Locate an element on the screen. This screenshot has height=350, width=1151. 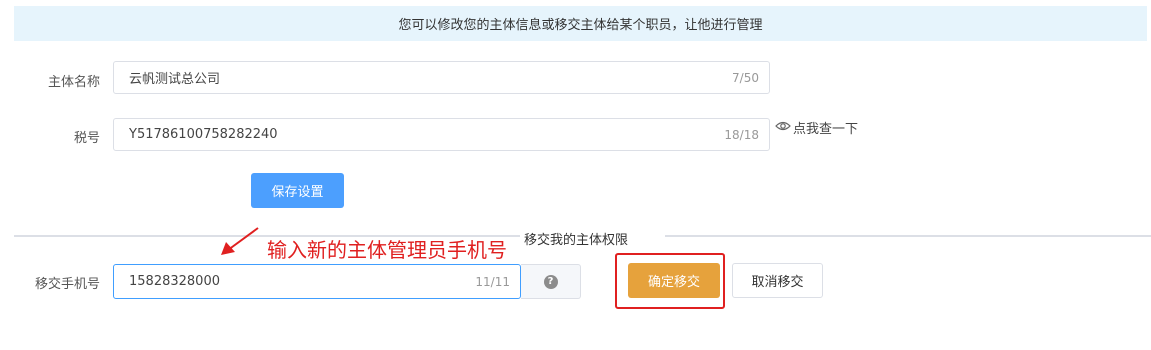
confirm-transfer-button: 确定移交 is located at coordinates (674, 280).